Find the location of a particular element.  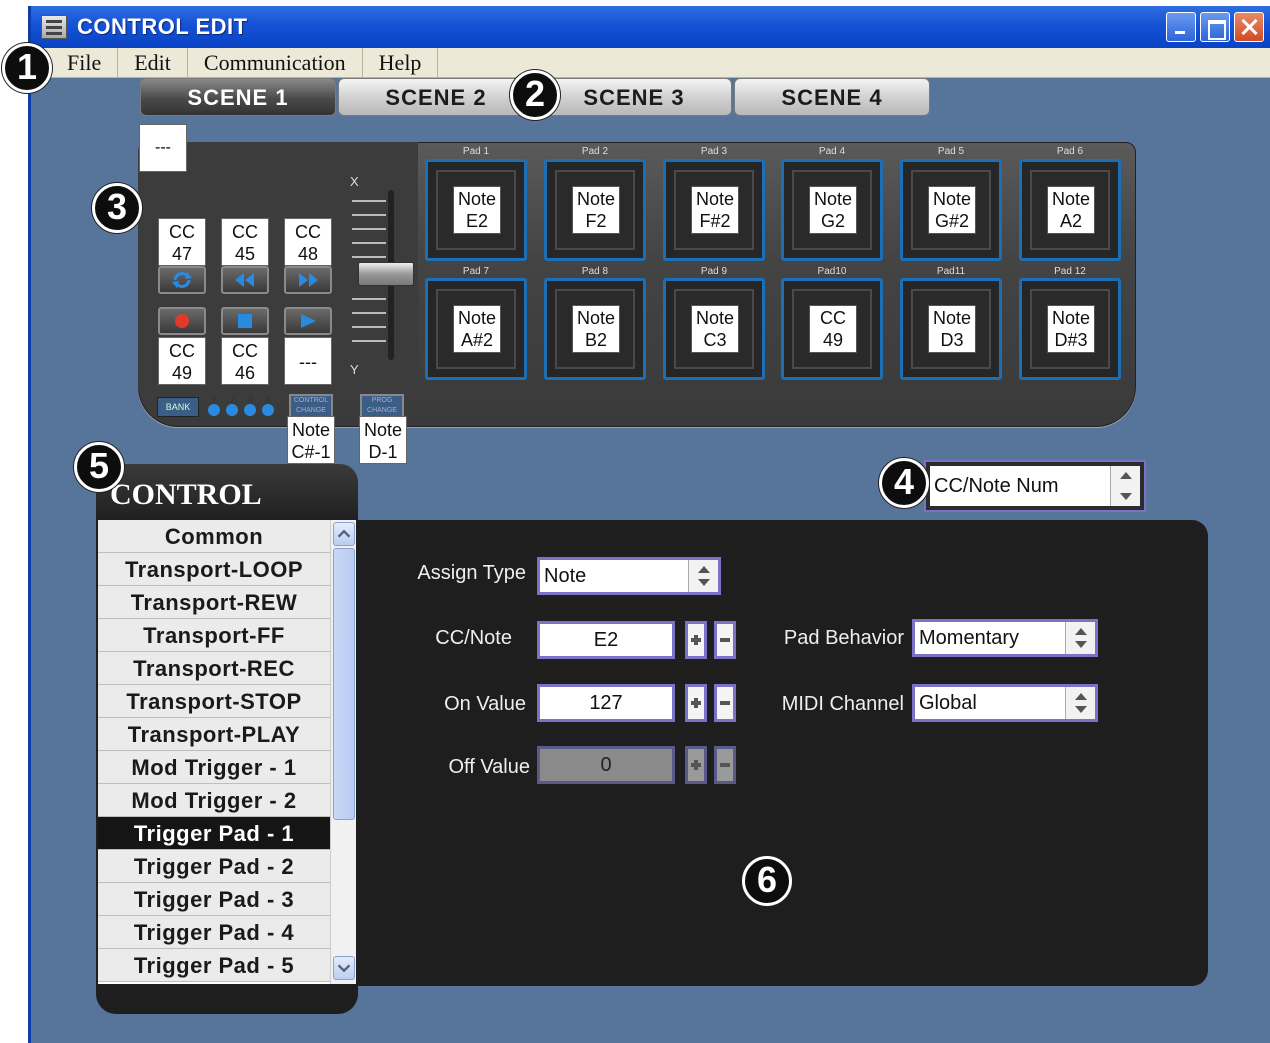

off-value-field: 0 is located at coordinates (606, 765).